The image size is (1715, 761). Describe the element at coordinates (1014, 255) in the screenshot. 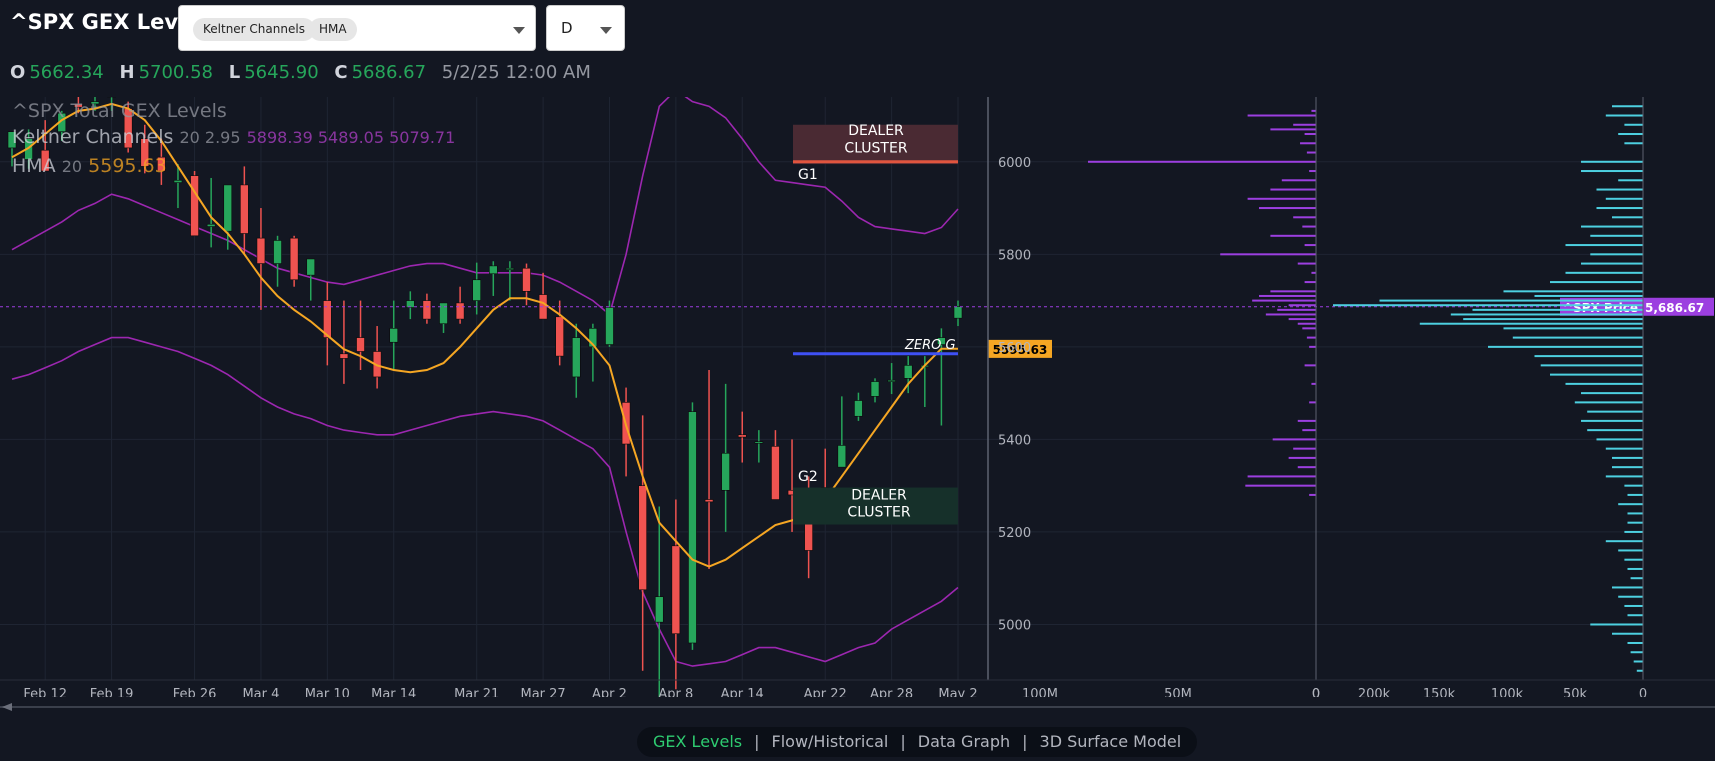

I see `y-tick-label: 5800` at that location.